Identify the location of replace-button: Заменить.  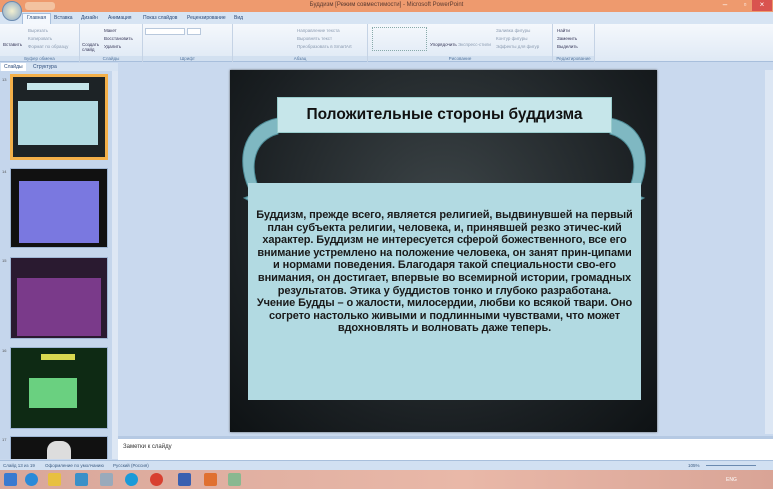
(567, 38).